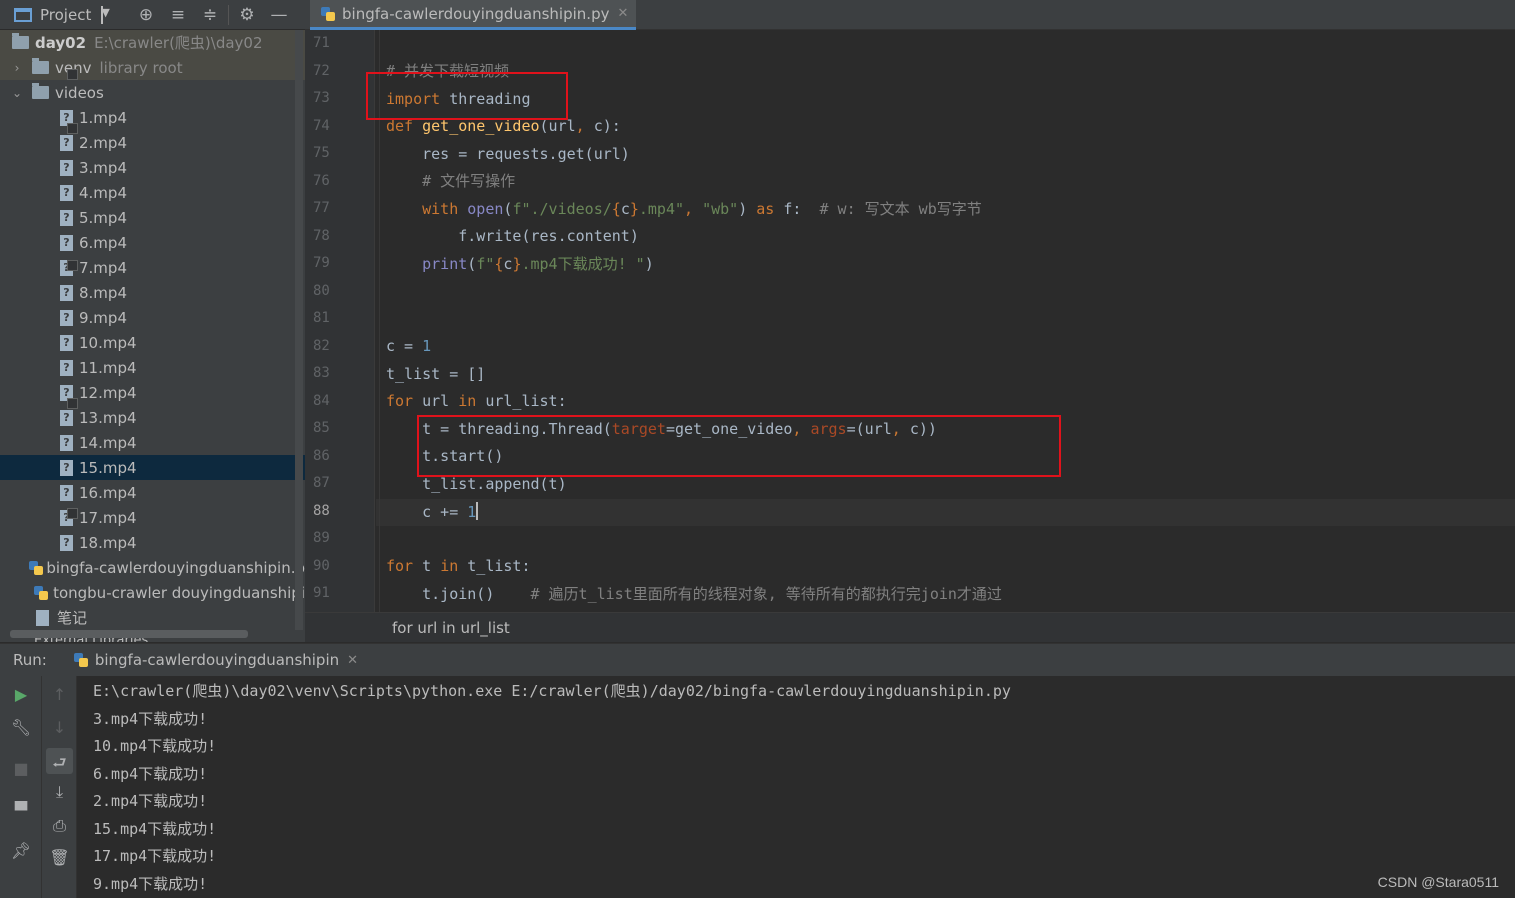  I want to click on chevron-down-icon: ⌄, so click(17, 93).